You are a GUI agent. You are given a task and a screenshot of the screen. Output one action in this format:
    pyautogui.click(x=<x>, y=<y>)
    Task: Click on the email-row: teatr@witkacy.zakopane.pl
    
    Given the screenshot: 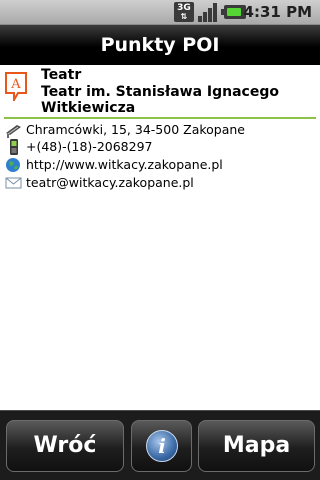 What is the action you would take?
    pyautogui.click(x=160, y=183)
    